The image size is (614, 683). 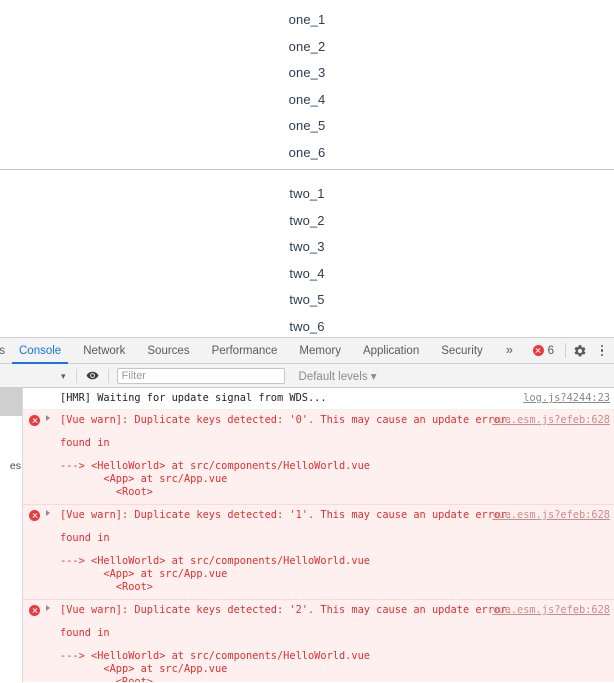 I want to click on filterbar-left-pad, so click(x=27, y=375).